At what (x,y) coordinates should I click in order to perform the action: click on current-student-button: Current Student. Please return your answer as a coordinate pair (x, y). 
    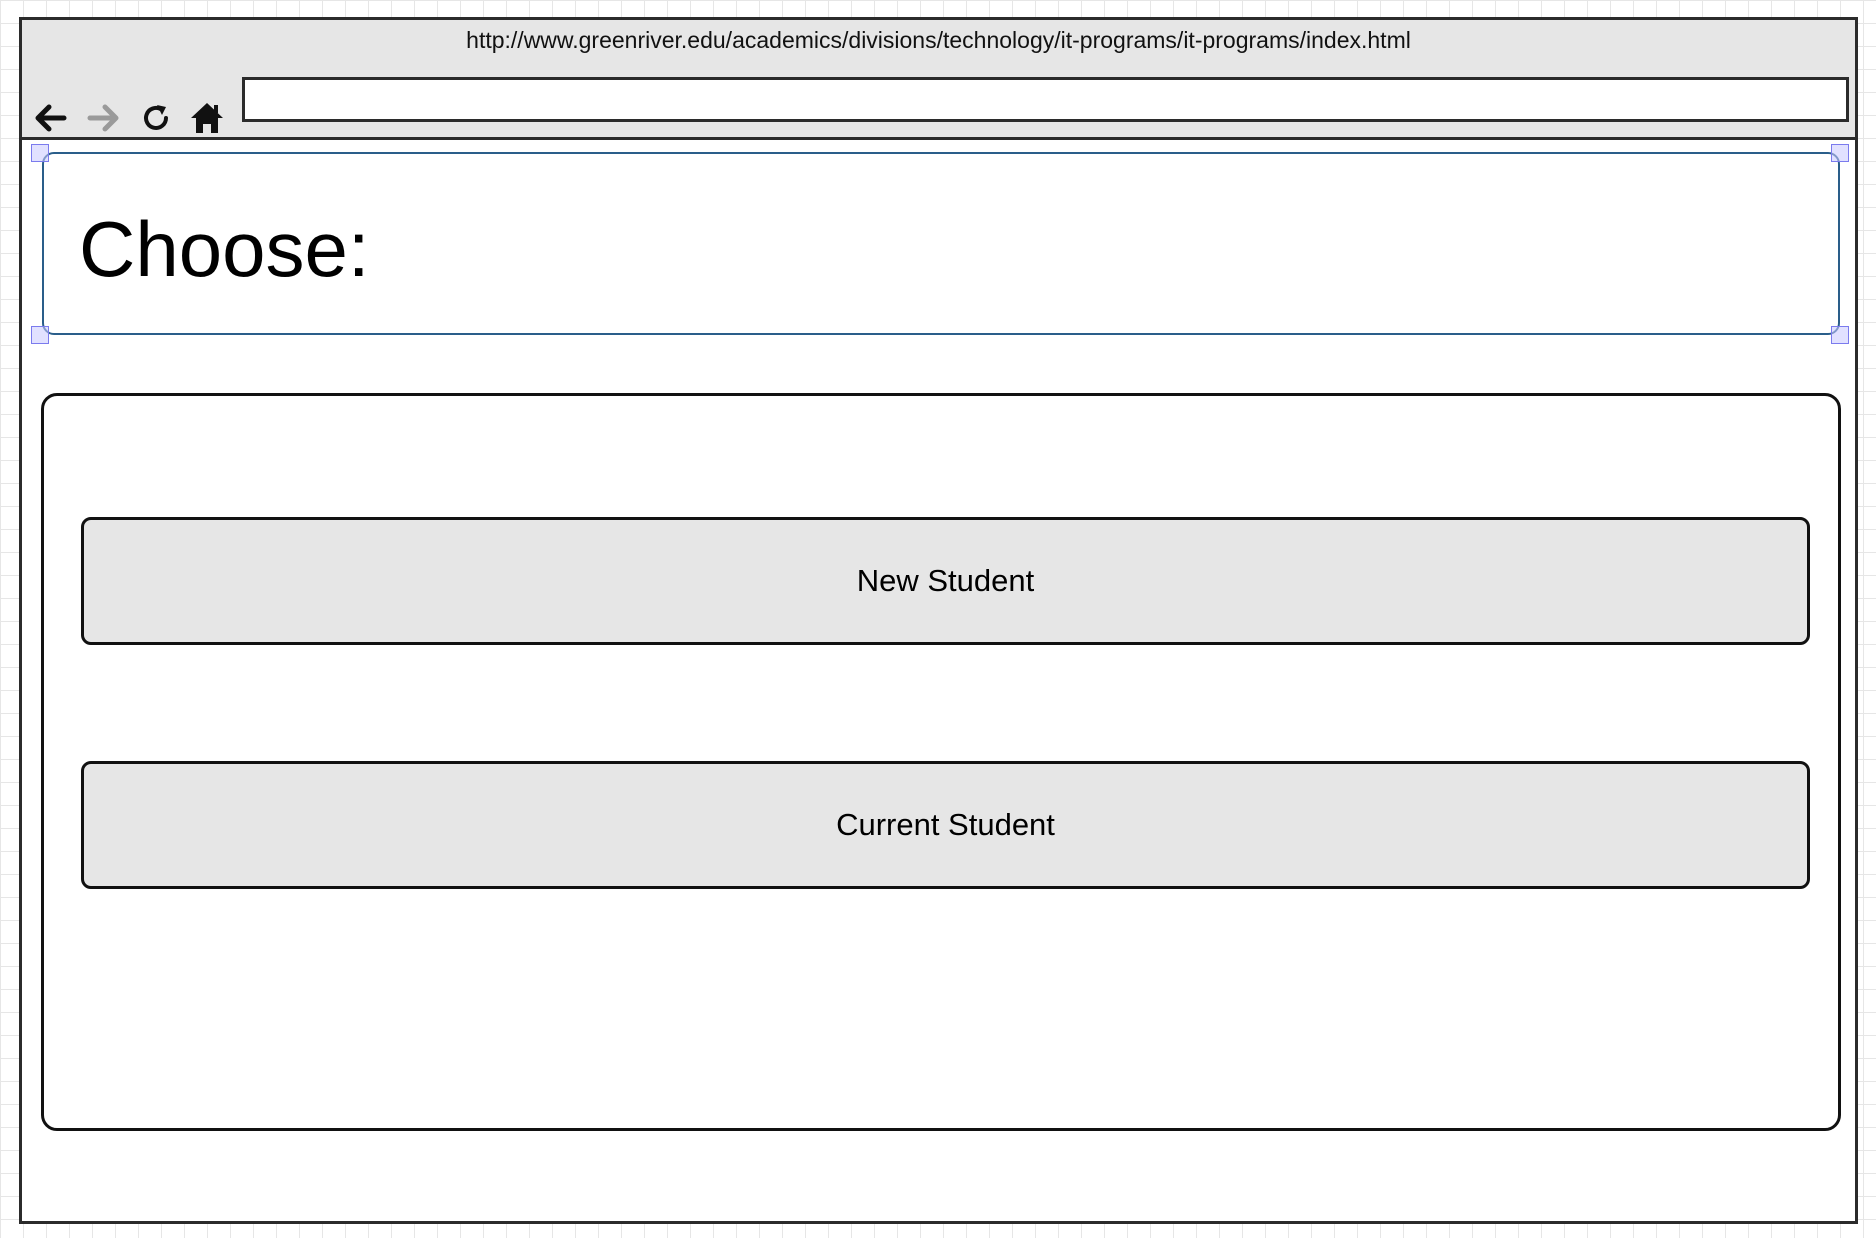
    Looking at the image, I should click on (945, 825).